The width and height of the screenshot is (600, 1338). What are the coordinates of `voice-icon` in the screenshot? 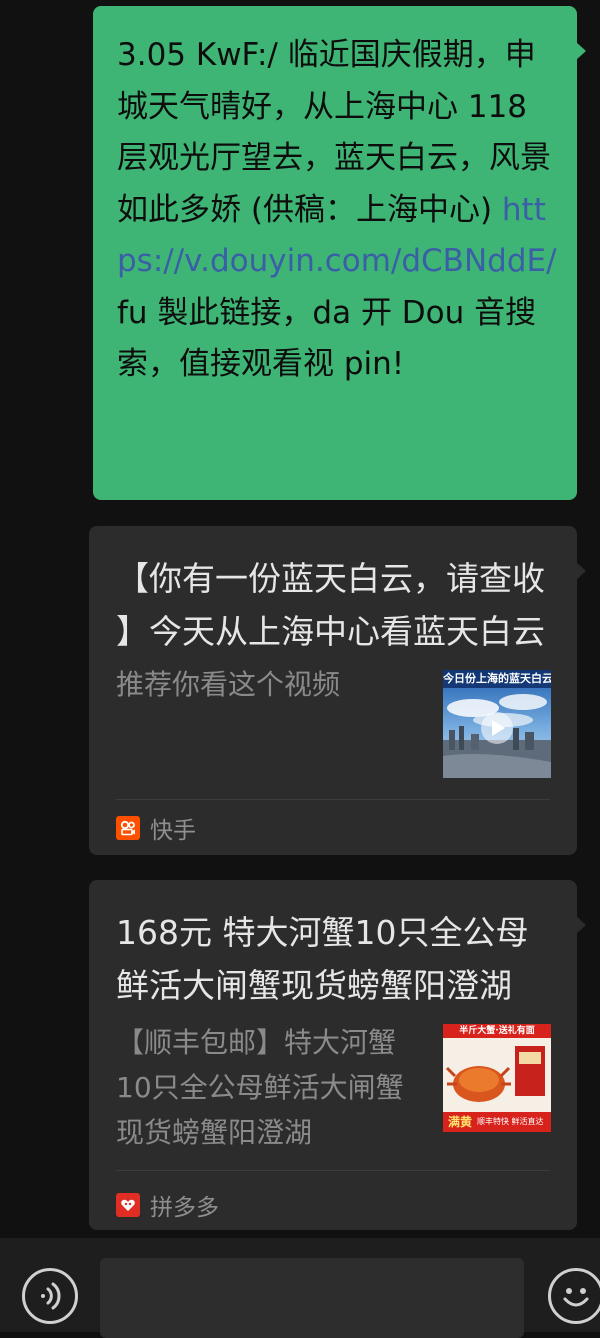 It's located at (50, 1296).